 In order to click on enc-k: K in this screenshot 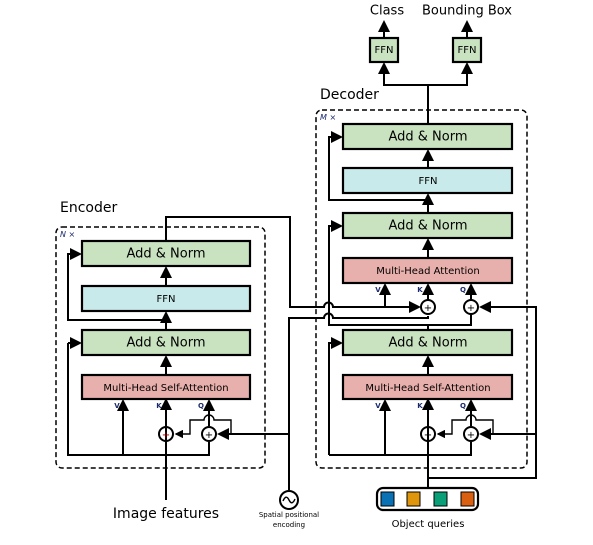, I will do `click(159, 406)`.